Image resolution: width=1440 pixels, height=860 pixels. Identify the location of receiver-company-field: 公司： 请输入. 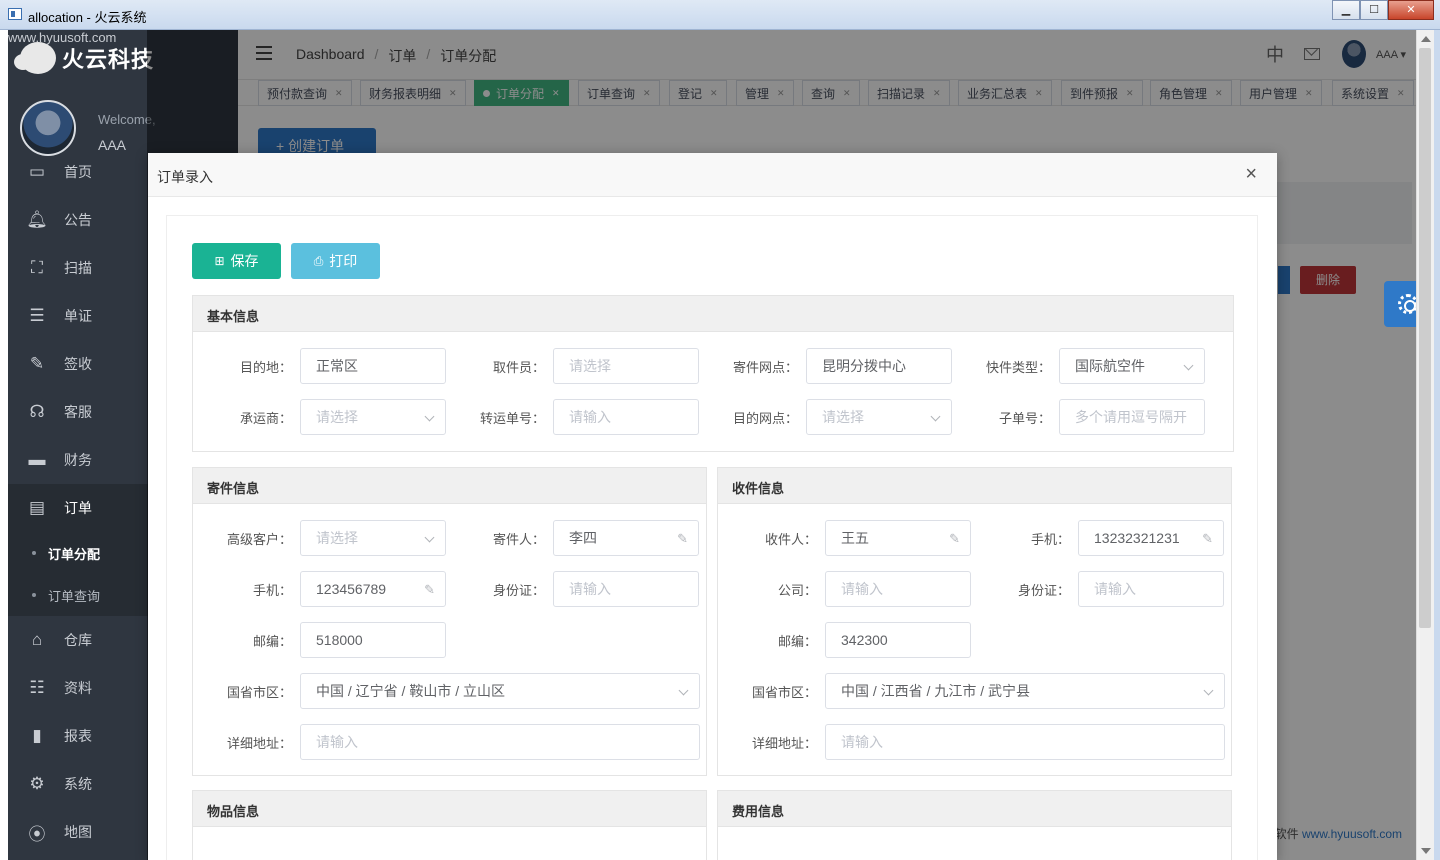
(844, 589).